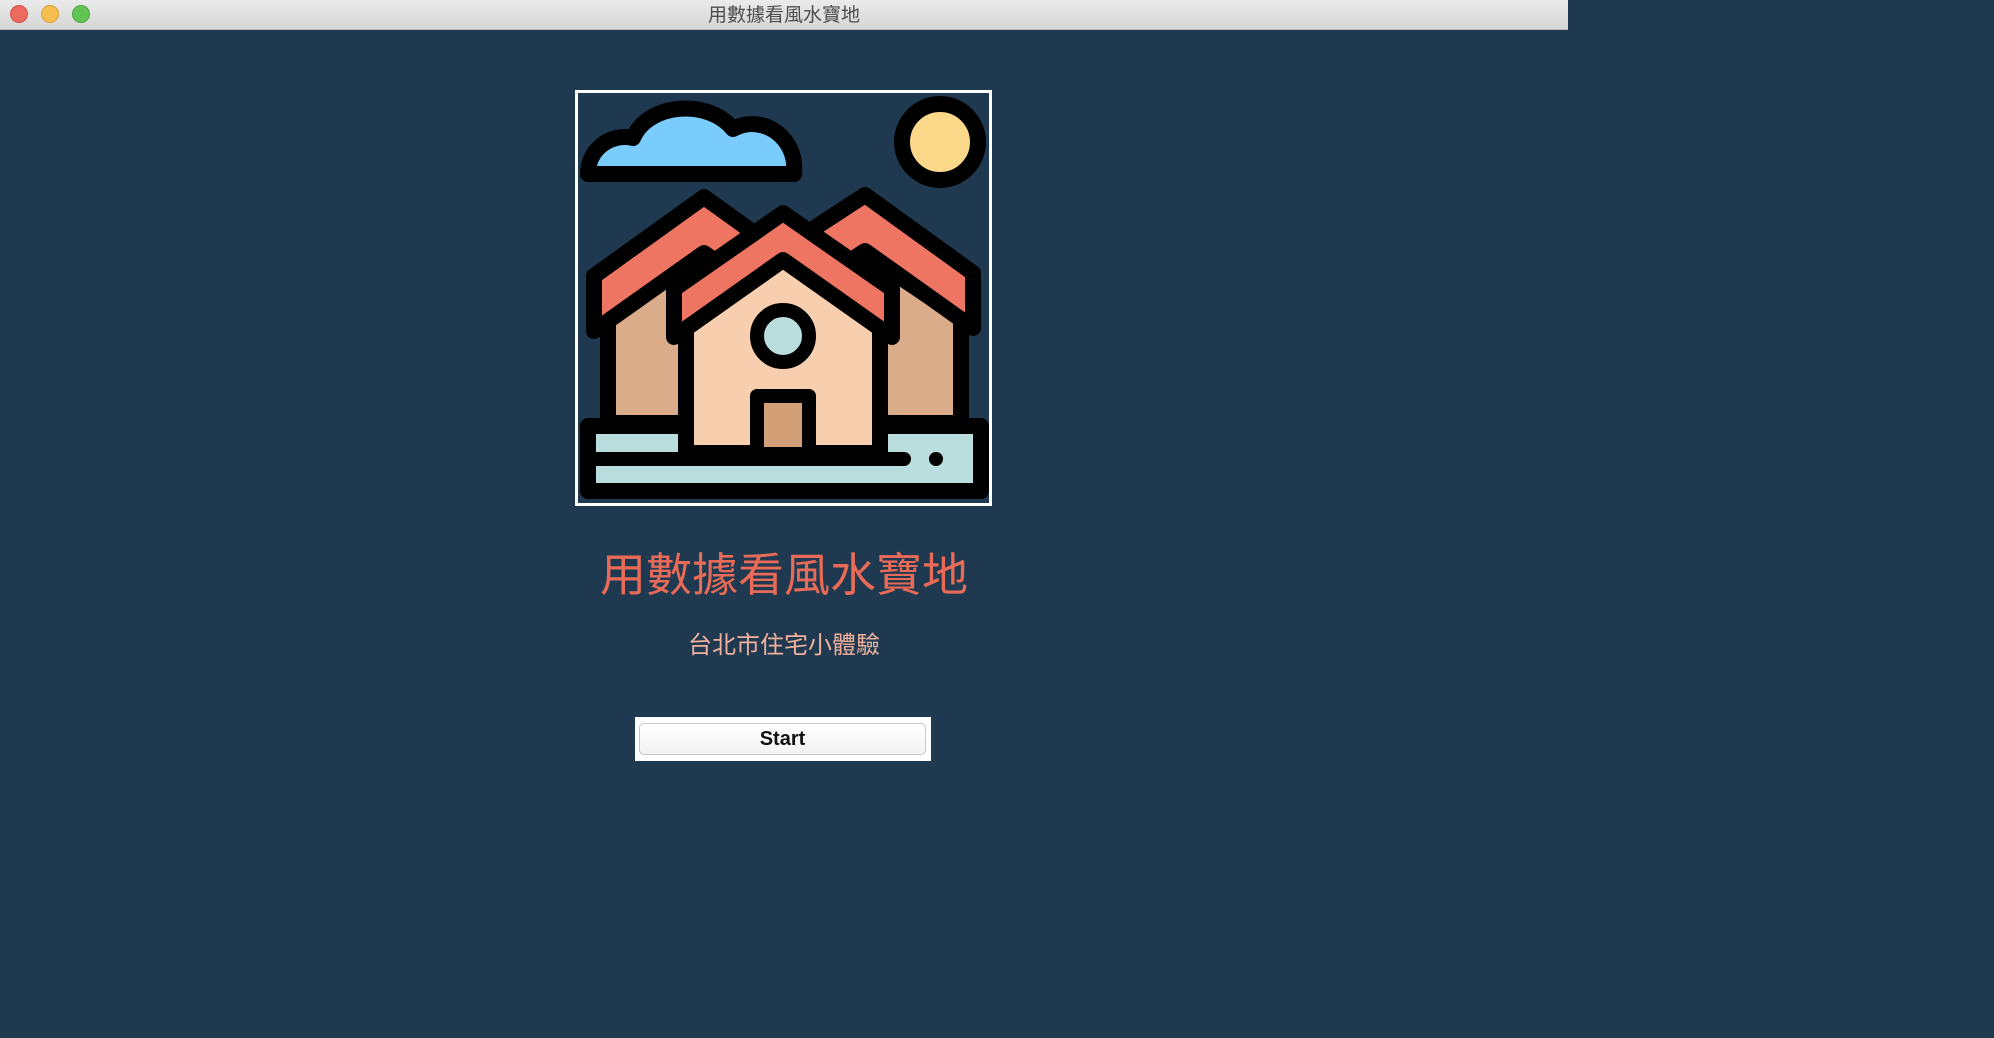  I want to click on path-dot, so click(936, 459).